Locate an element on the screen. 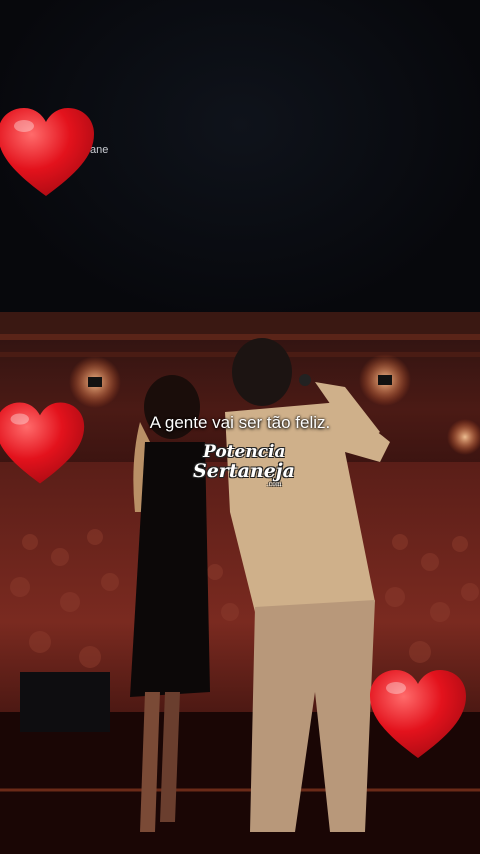  watermark-line-2: Sertaneja is located at coordinates (244, 471).